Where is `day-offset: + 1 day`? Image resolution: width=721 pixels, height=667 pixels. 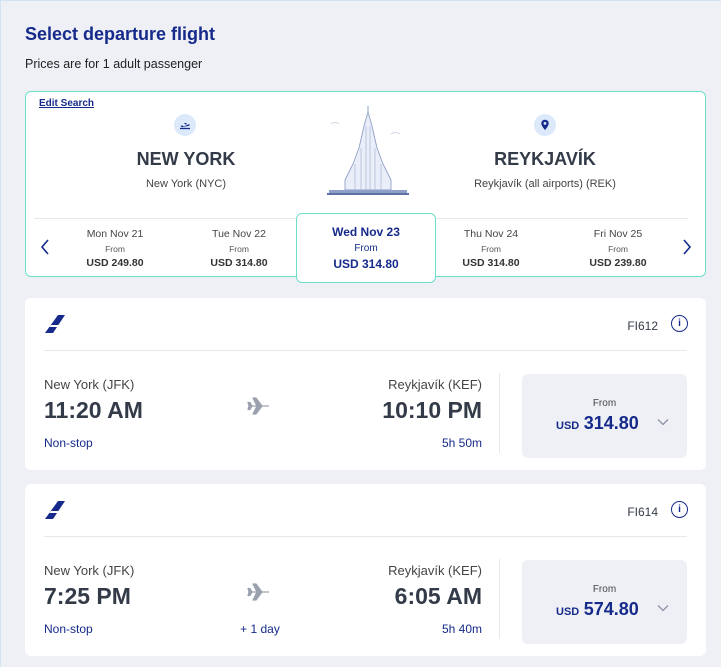
day-offset: + 1 day is located at coordinates (260, 629).